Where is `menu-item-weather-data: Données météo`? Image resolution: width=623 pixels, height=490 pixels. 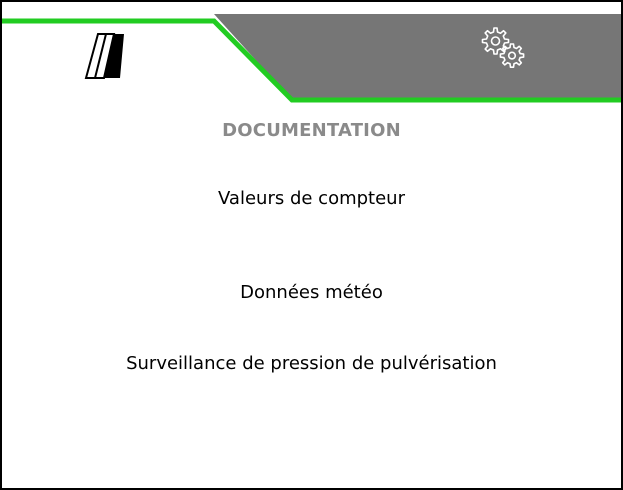
menu-item-weather-data: Données météo is located at coordinates (311, 292).